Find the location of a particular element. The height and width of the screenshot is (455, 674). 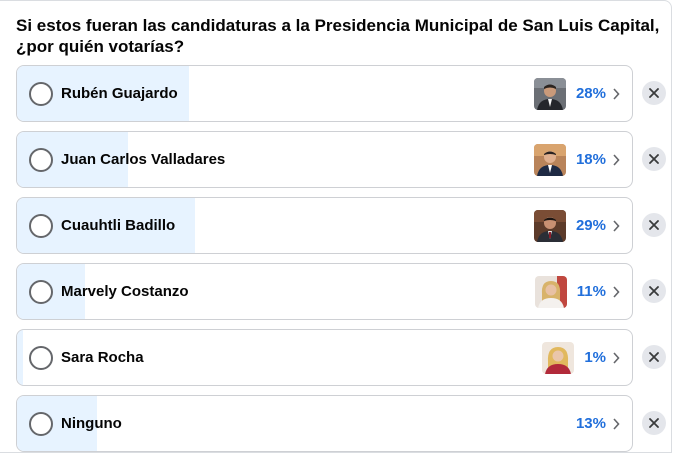

option-label: Ninguno is located at coordinates (91, 423).